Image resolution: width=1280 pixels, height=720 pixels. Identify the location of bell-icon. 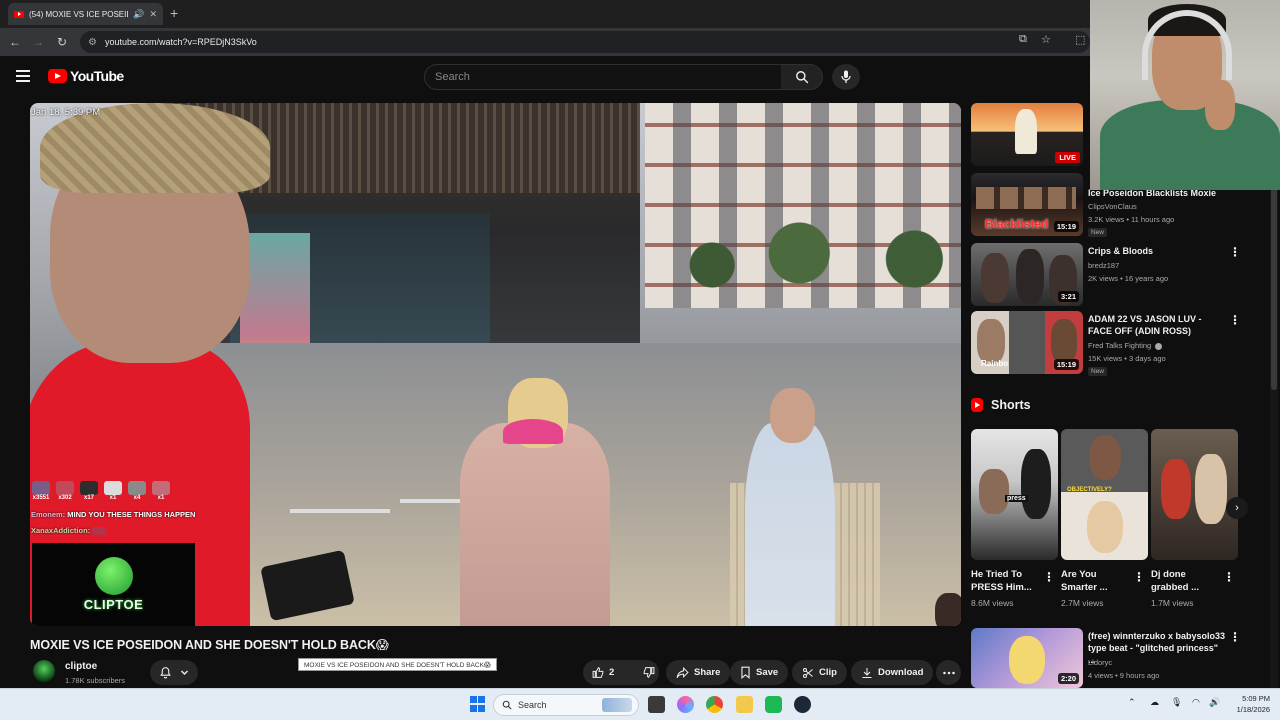
(165, 673).